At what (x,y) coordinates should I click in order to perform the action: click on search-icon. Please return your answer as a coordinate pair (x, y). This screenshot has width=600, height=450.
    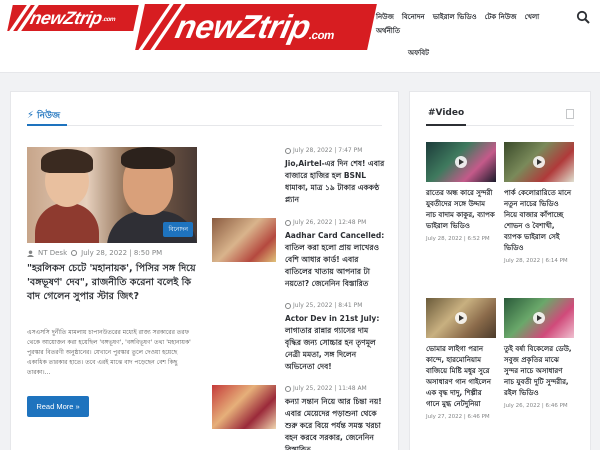
    Looking at the image, I should click on (583, 17).